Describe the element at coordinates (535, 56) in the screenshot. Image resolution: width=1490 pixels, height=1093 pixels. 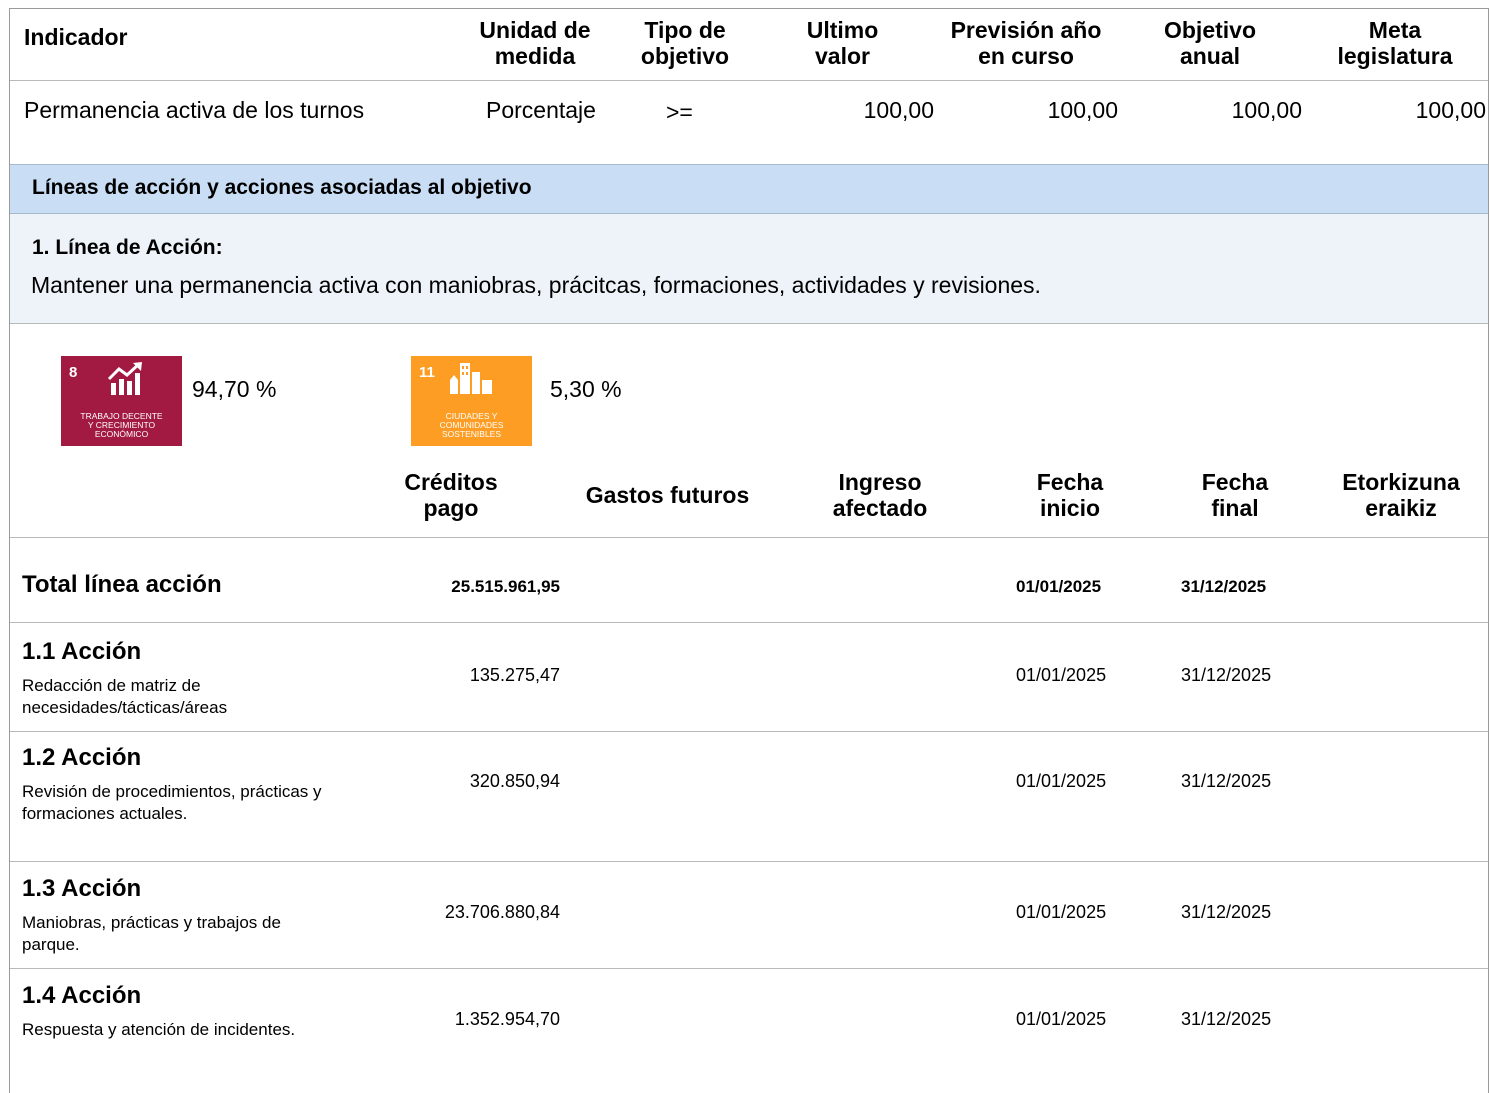
I see `header-unidad-line2: medida` at that location.